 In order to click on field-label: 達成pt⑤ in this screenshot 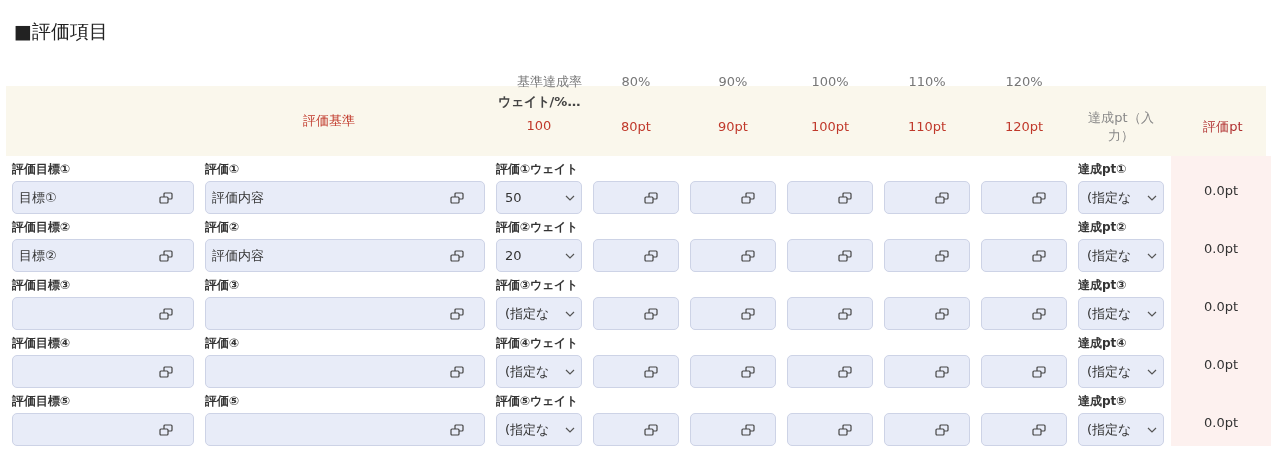, I will do `click(1103, 401)`.